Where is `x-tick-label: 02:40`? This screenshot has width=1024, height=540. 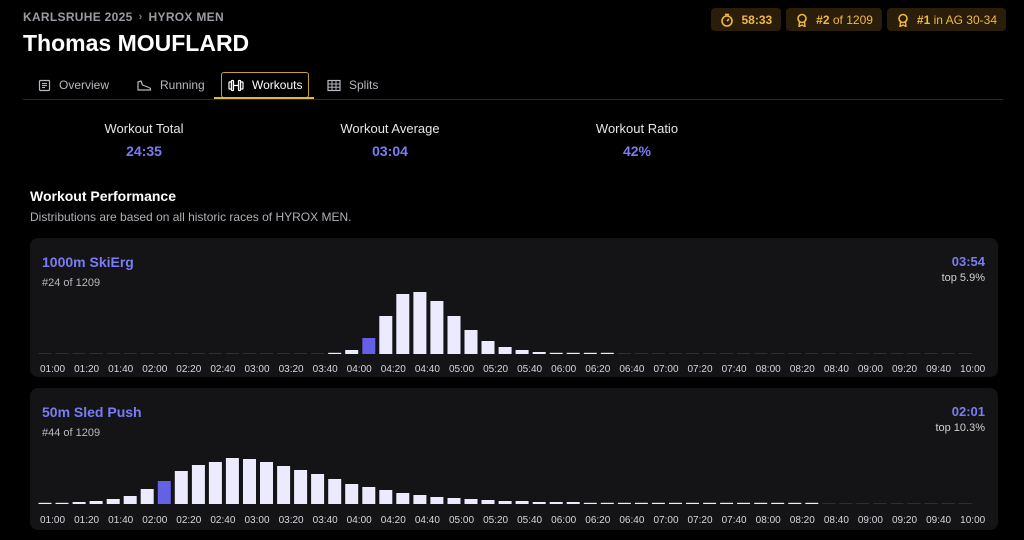 x-tick-label: 02:40 is located at coordinates (222, 520).